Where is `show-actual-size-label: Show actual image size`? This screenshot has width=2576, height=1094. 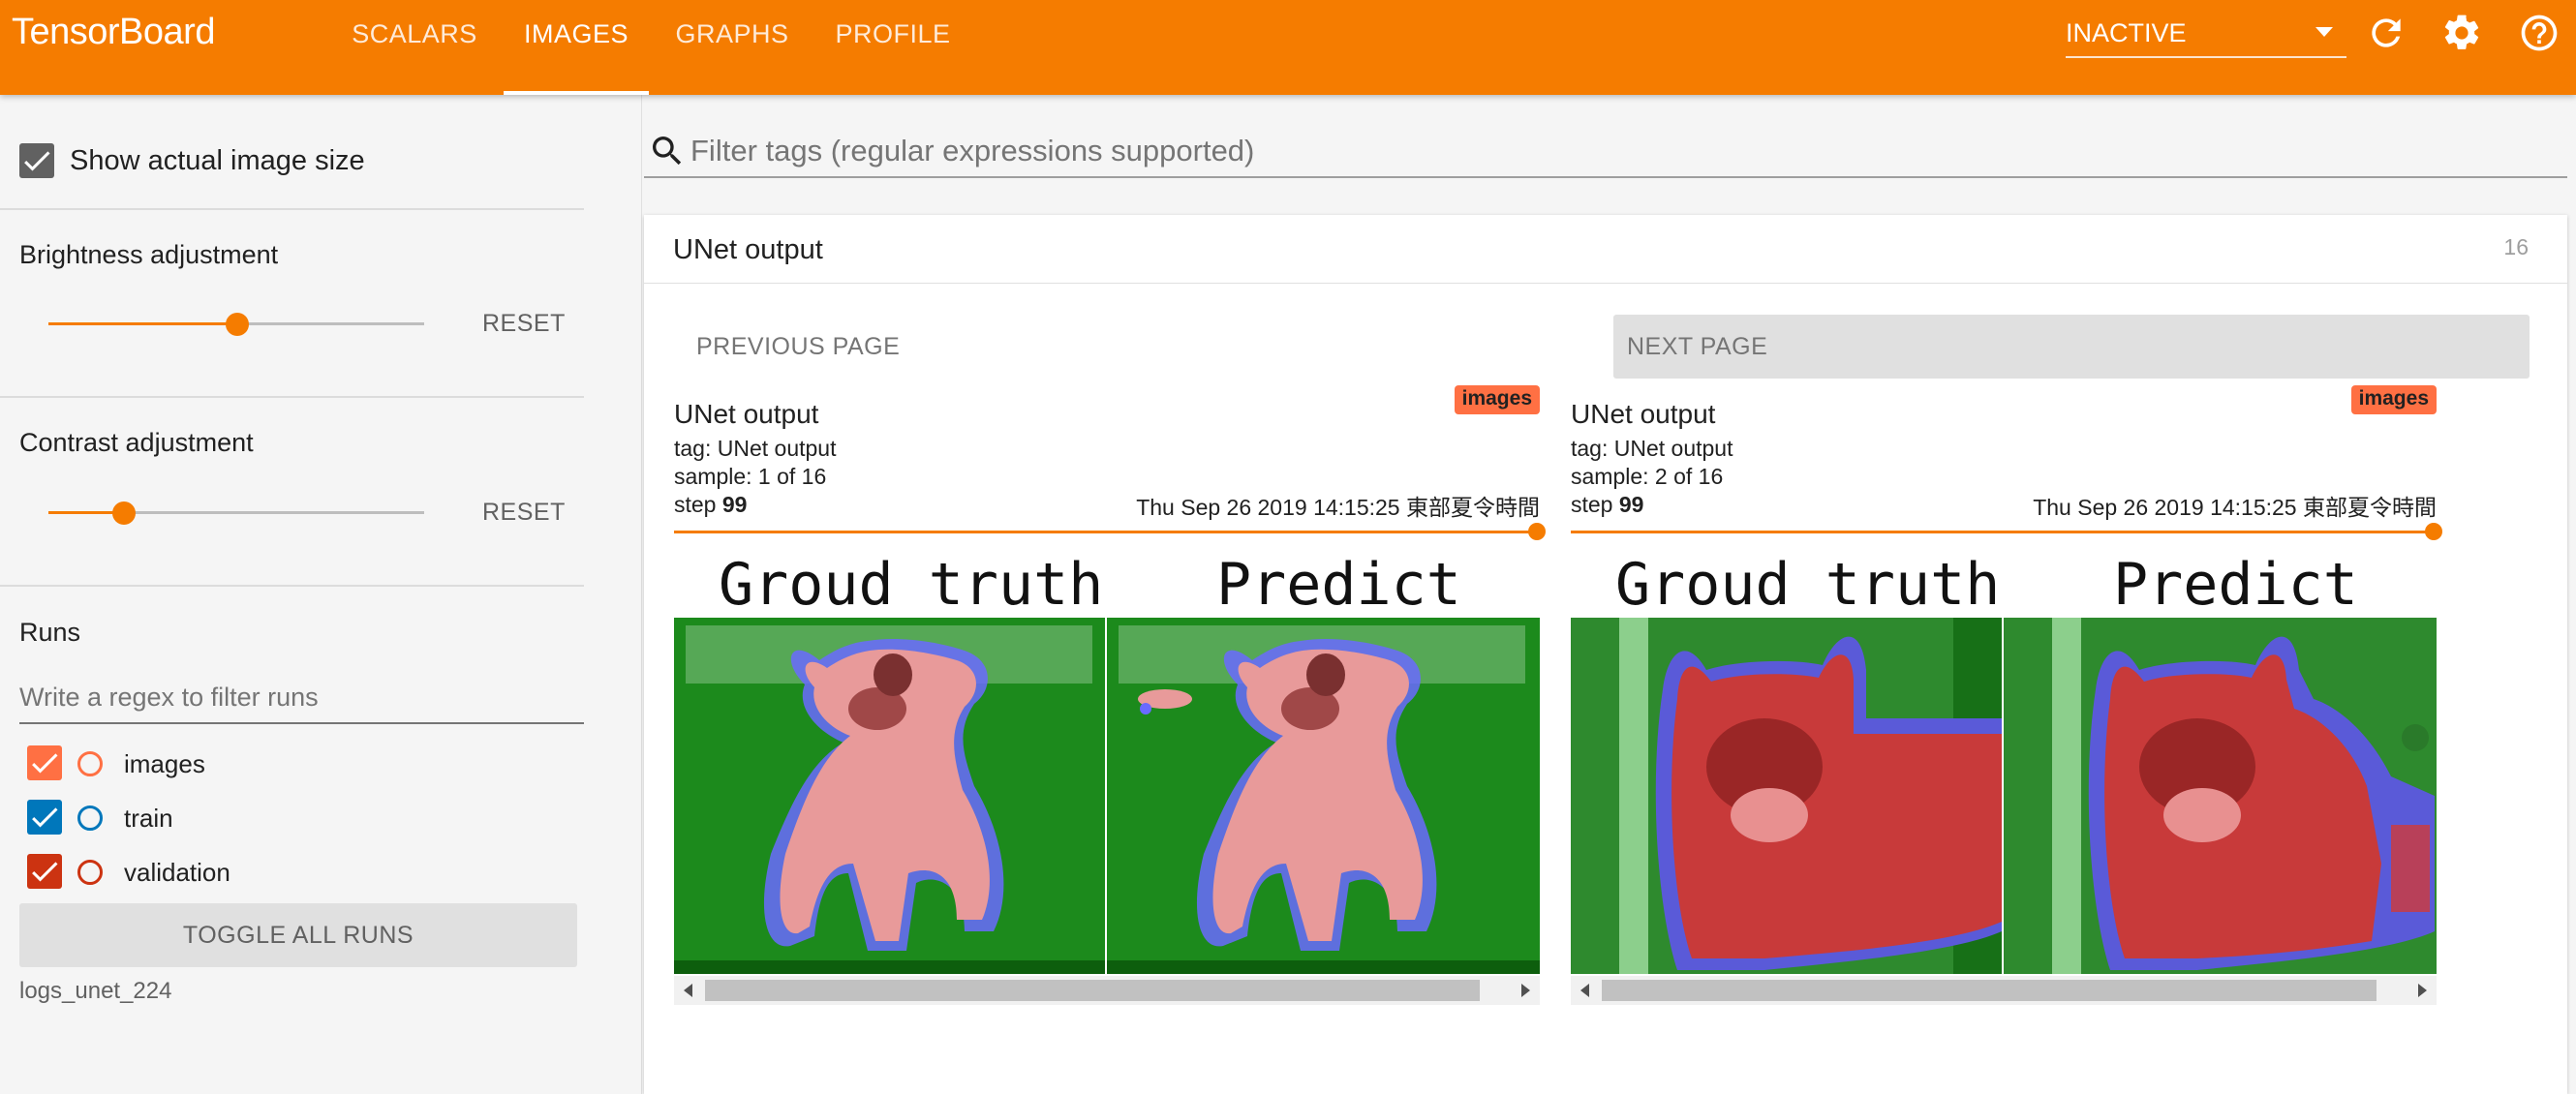
show-actual-size-label: Show actual image size is located at coordinates (217, 160).